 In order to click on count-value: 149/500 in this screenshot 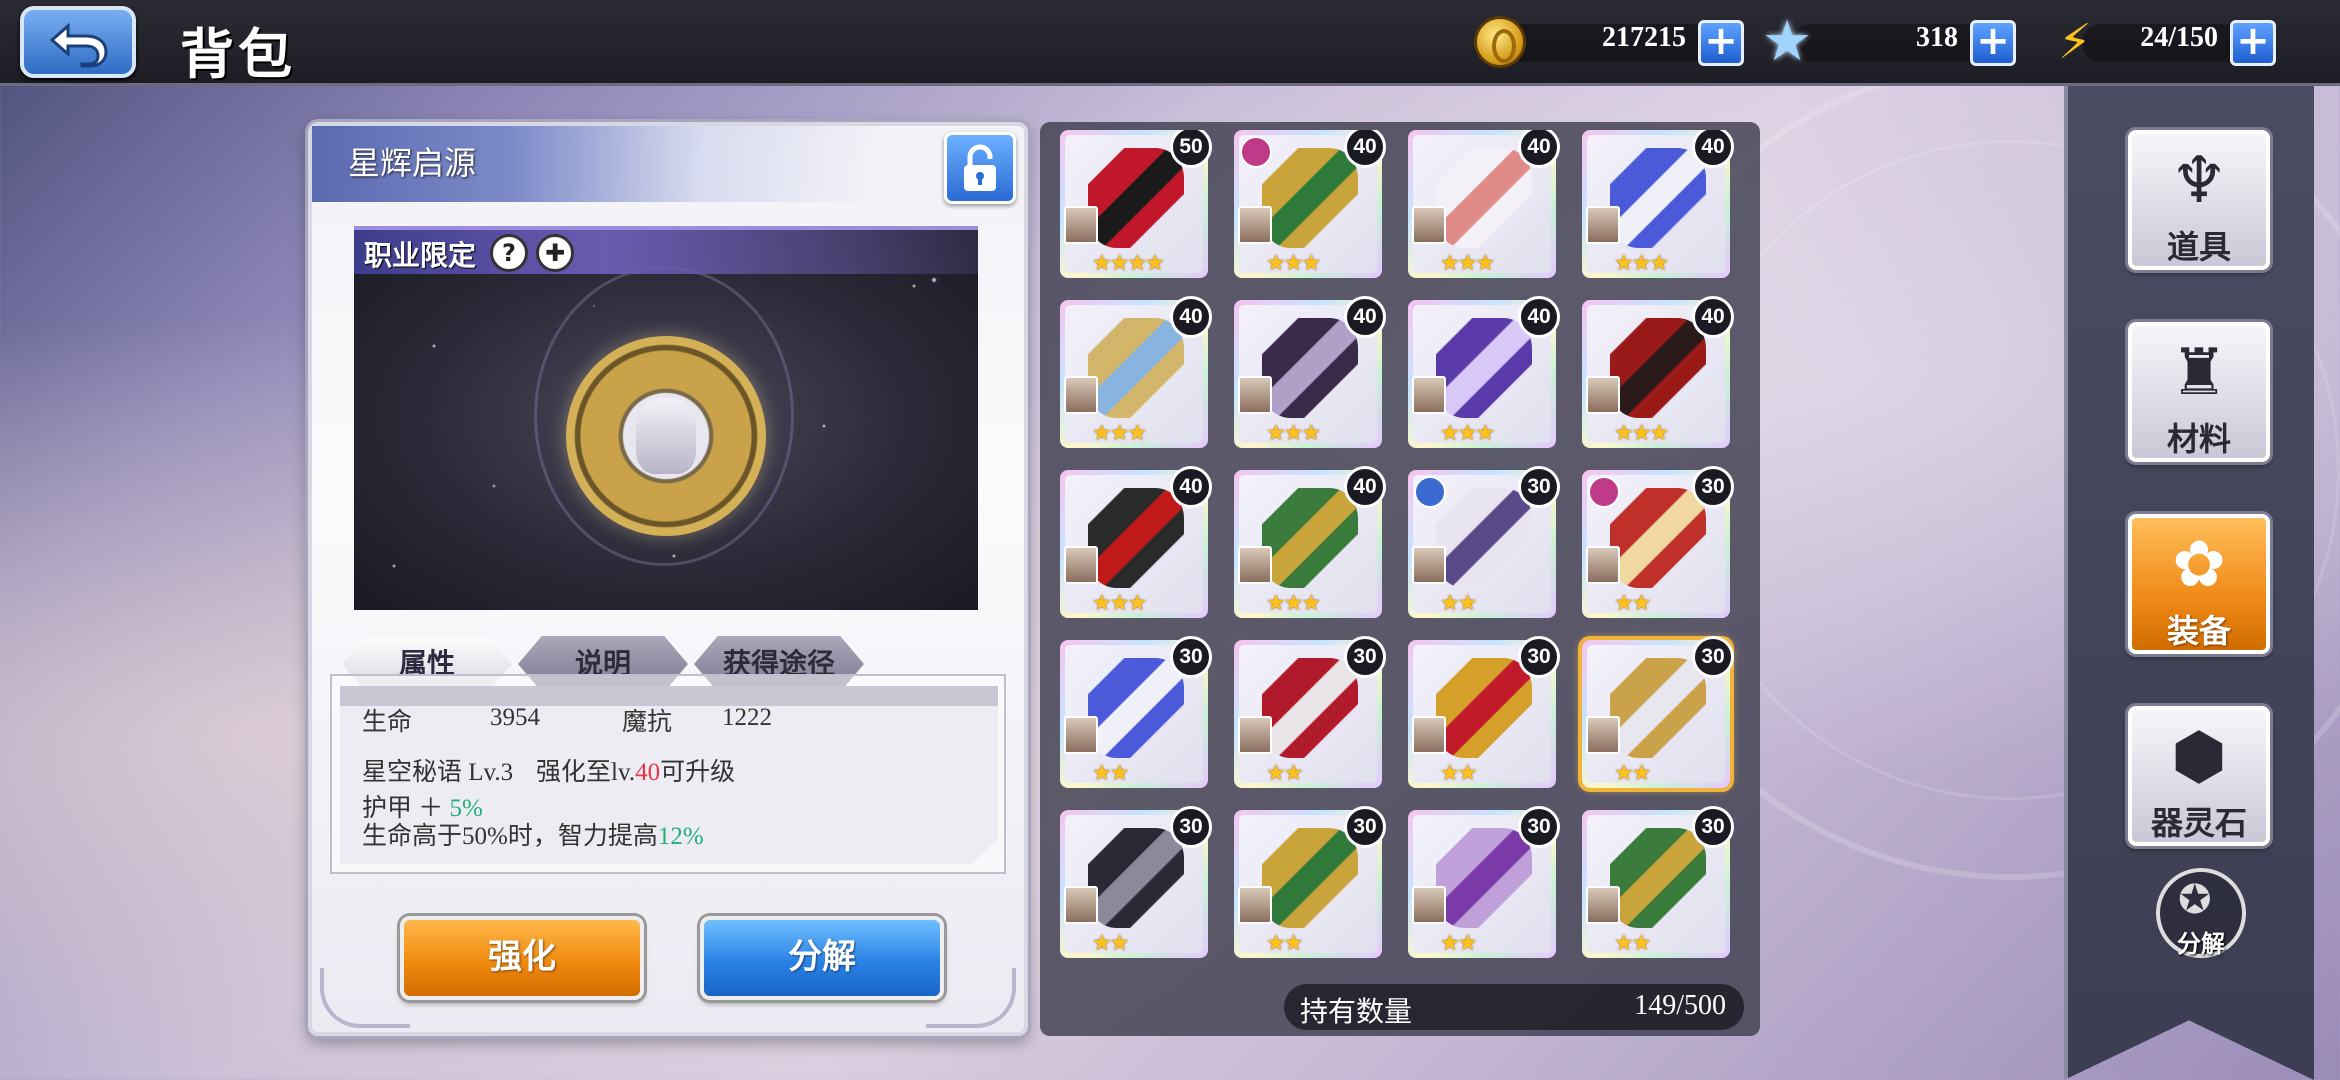, I will do `click(1680, 1005)`.